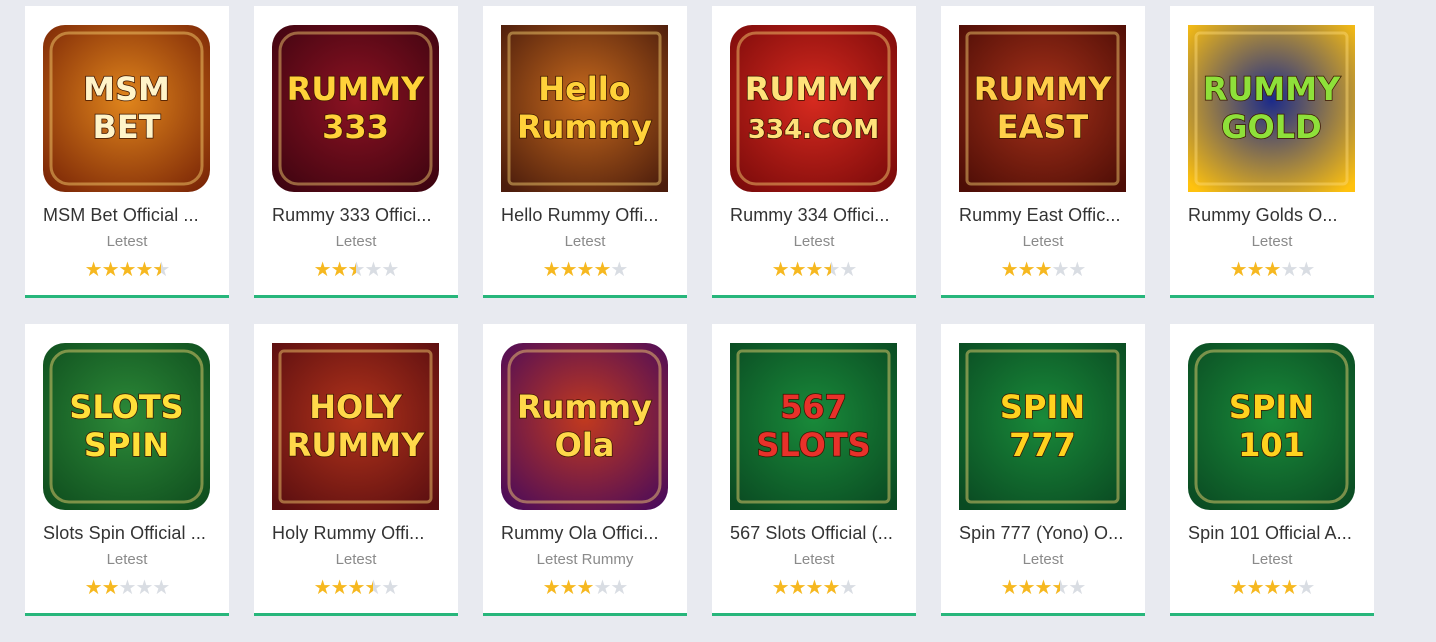 The width and height of the screenshot is (1436, 642). I want to click on svg-text: 777, so click(1042, 445).